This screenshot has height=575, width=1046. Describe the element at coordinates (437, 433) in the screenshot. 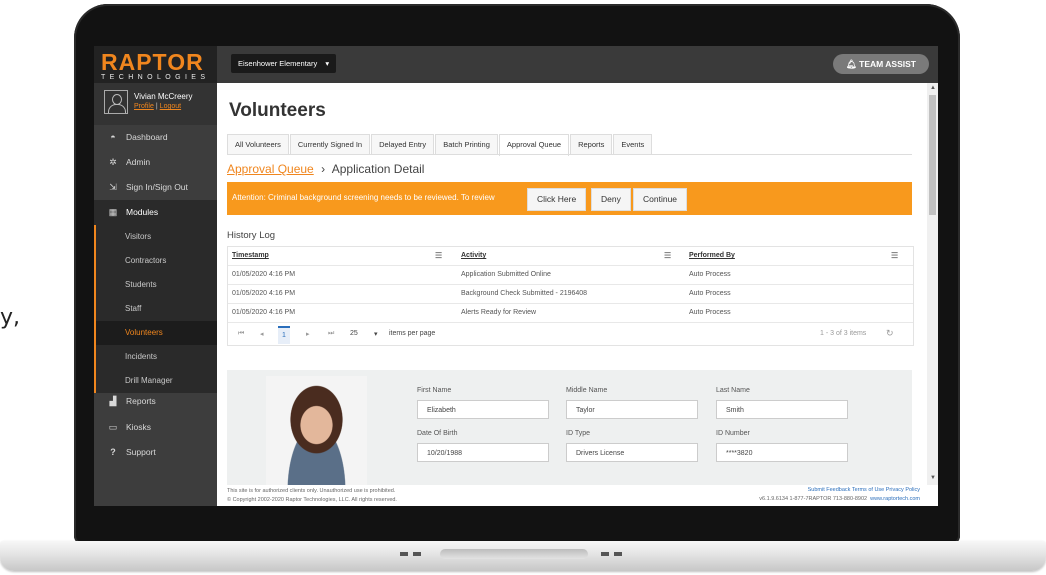

I see `dob-label: Date Of Birth` at that location.